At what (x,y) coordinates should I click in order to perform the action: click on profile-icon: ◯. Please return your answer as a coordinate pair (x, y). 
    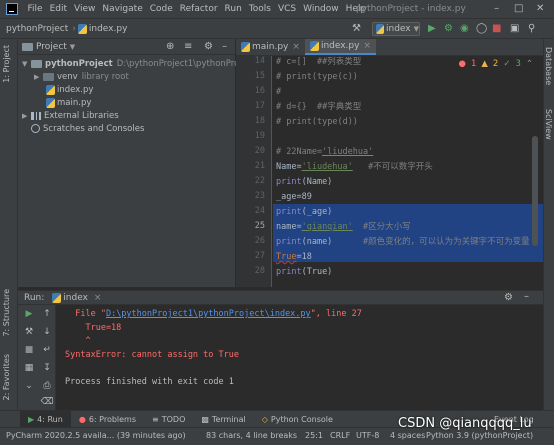
    Looking at the image, I should click on (481, 28).